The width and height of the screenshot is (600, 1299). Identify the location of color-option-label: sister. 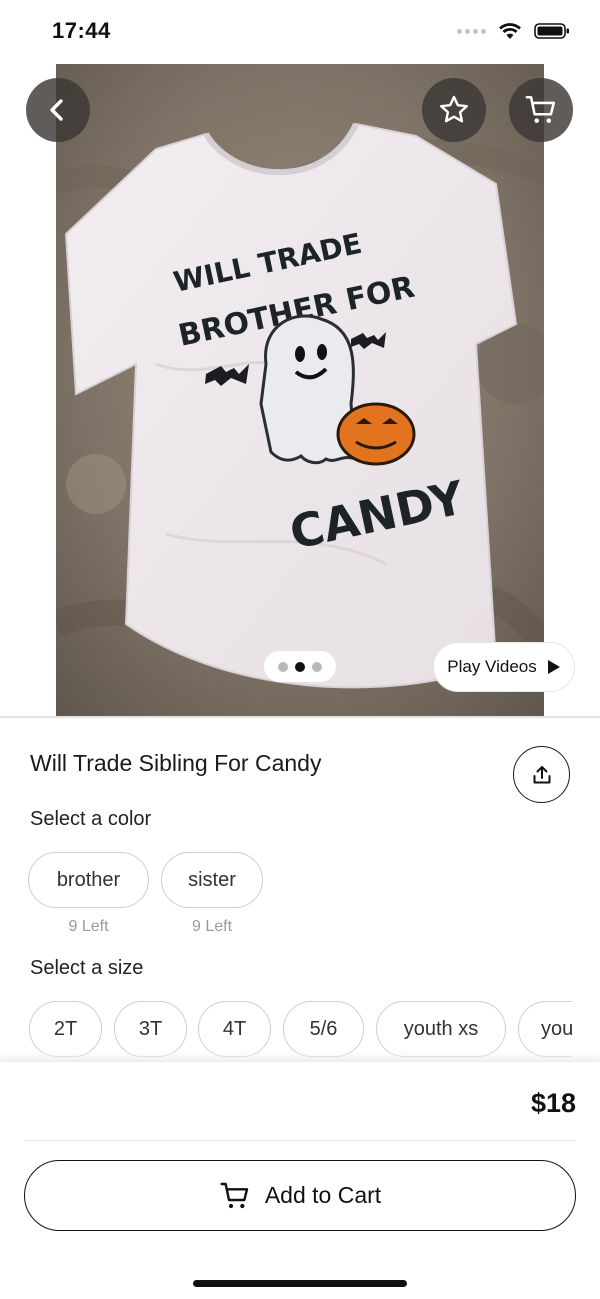
(212, 879).